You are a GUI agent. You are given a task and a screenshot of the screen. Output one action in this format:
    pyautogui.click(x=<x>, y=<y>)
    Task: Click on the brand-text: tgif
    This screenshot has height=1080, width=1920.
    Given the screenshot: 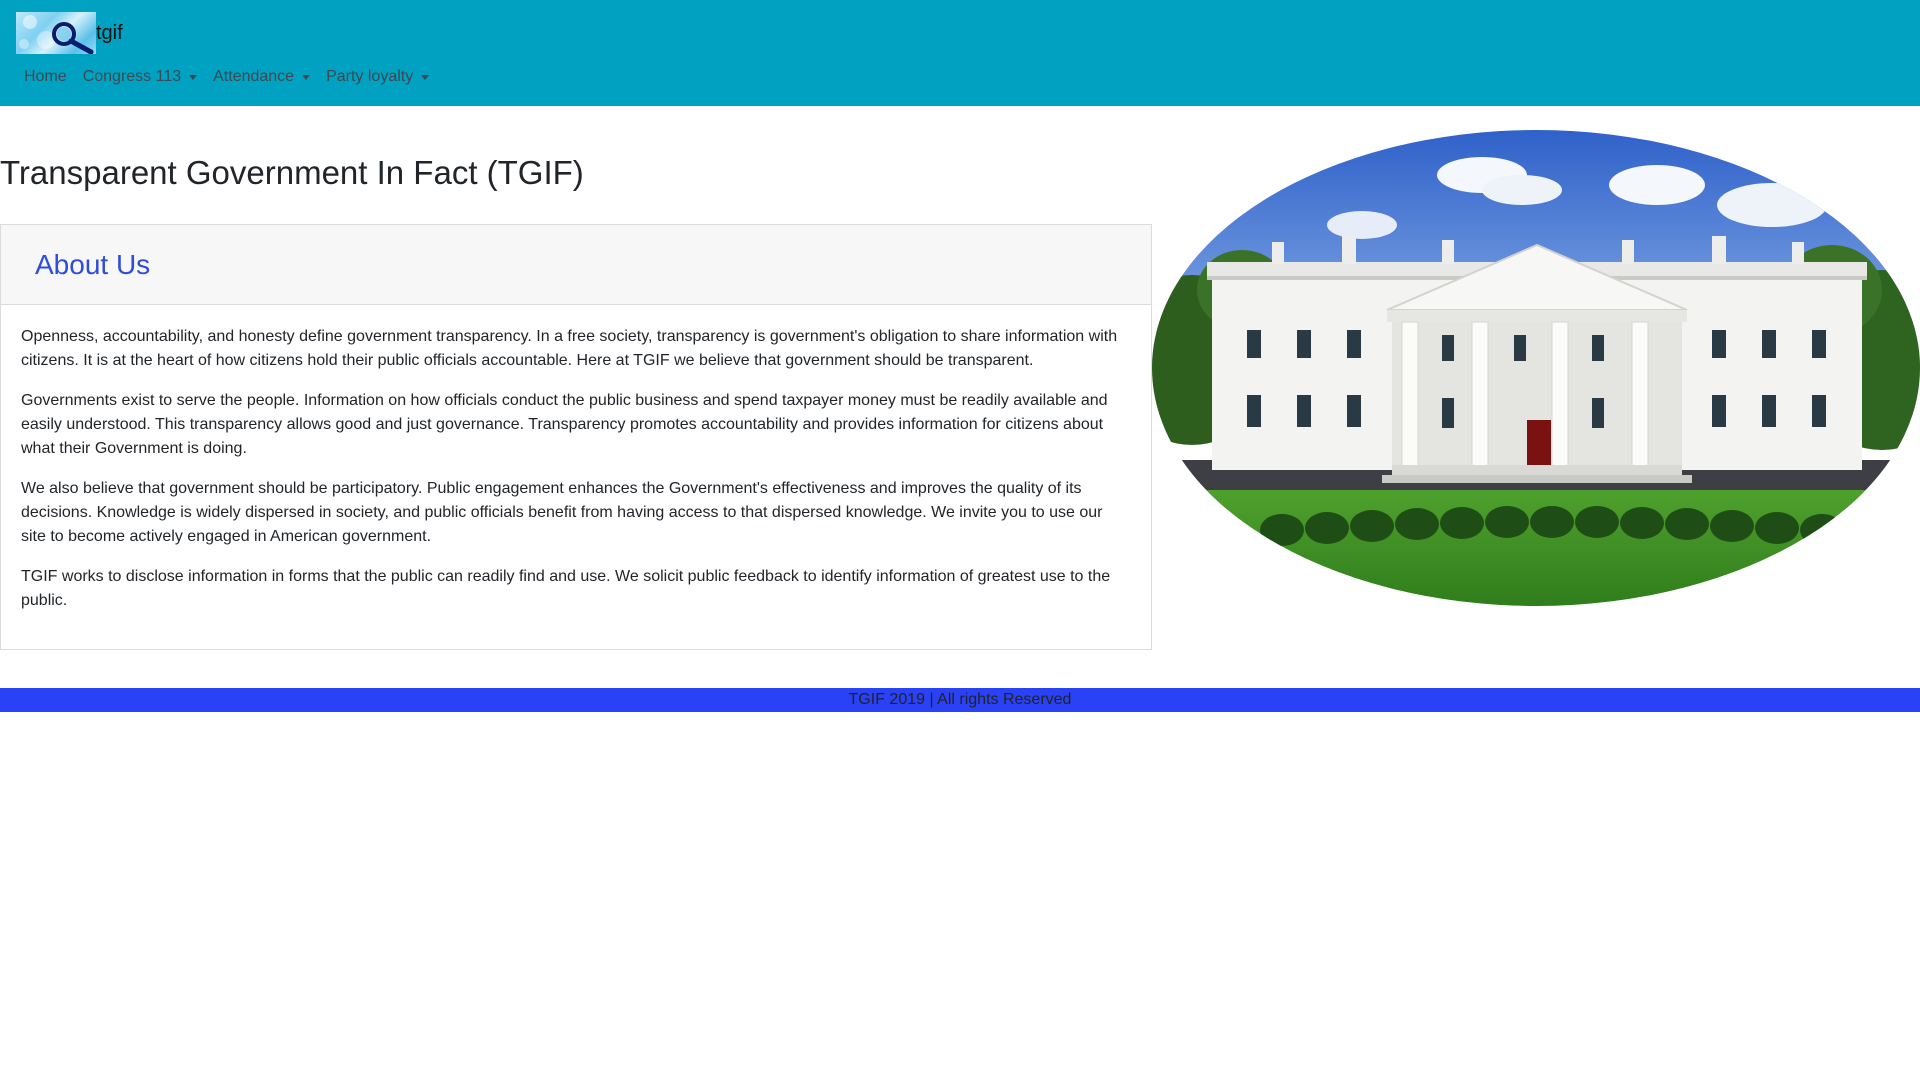 What is the action you would take?
    pyautogui.click(x=109, y=33)
    